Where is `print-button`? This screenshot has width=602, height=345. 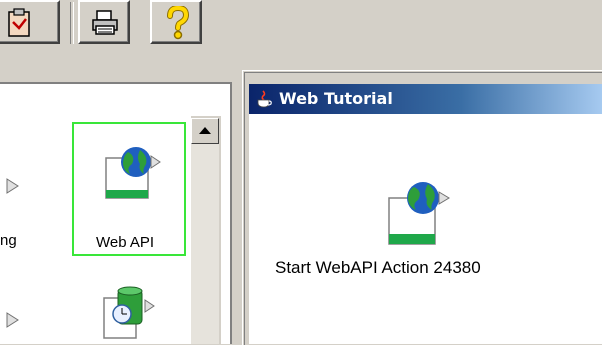
print-button is located at coordinates (104, 22).